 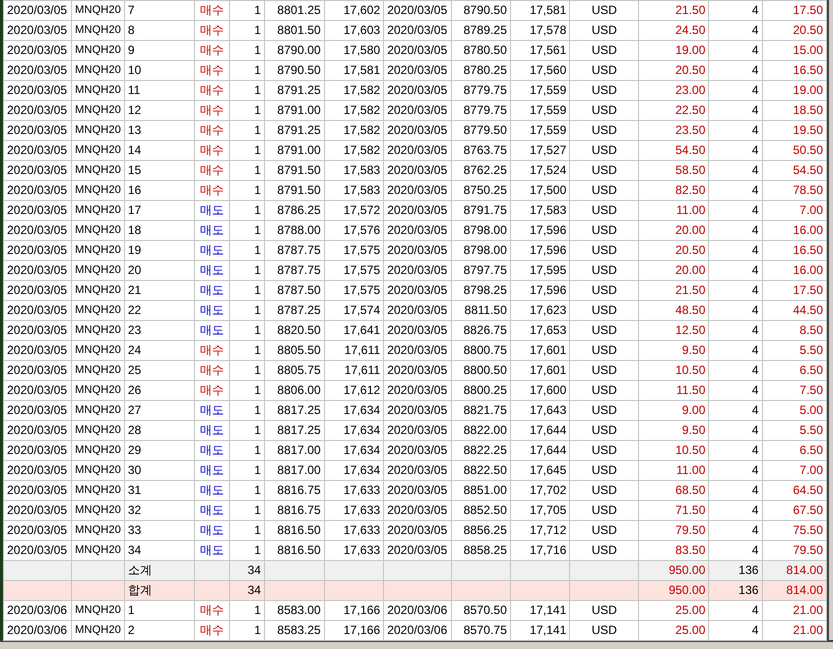 I want to click on table-cell: 23.50, so click(x=690, y=130).